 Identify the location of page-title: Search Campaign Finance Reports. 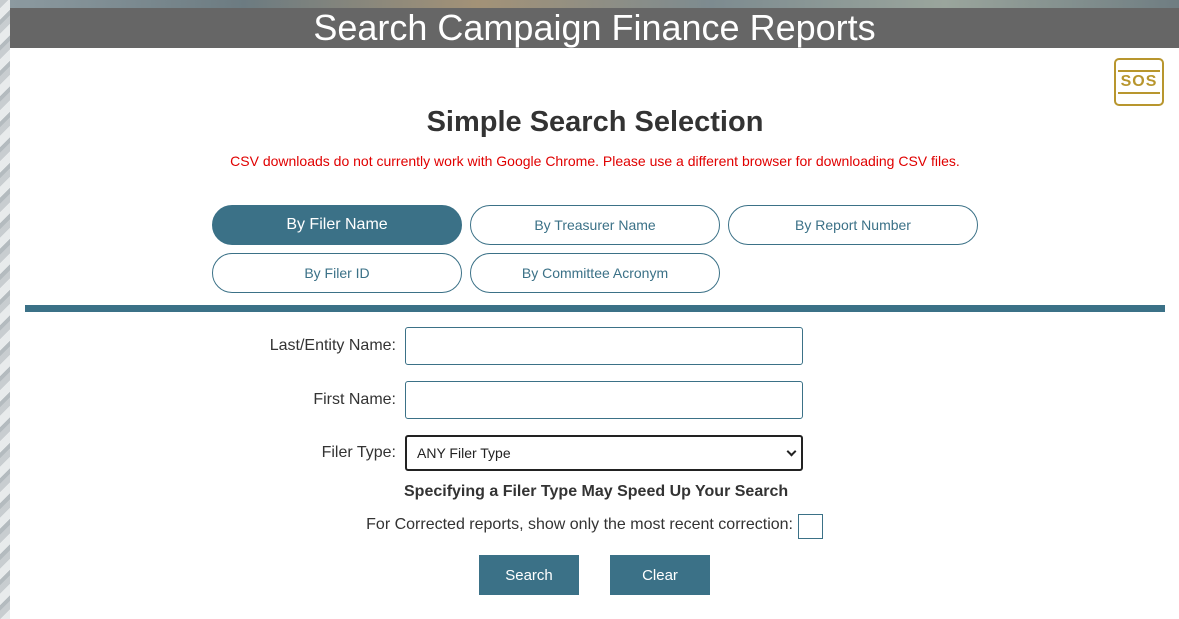
(594, 27).